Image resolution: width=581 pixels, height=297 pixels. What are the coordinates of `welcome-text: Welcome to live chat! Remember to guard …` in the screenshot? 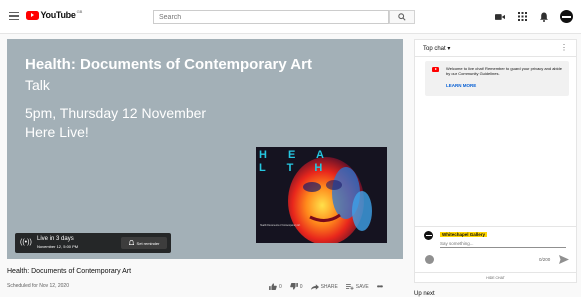 It's located at (504, 71).